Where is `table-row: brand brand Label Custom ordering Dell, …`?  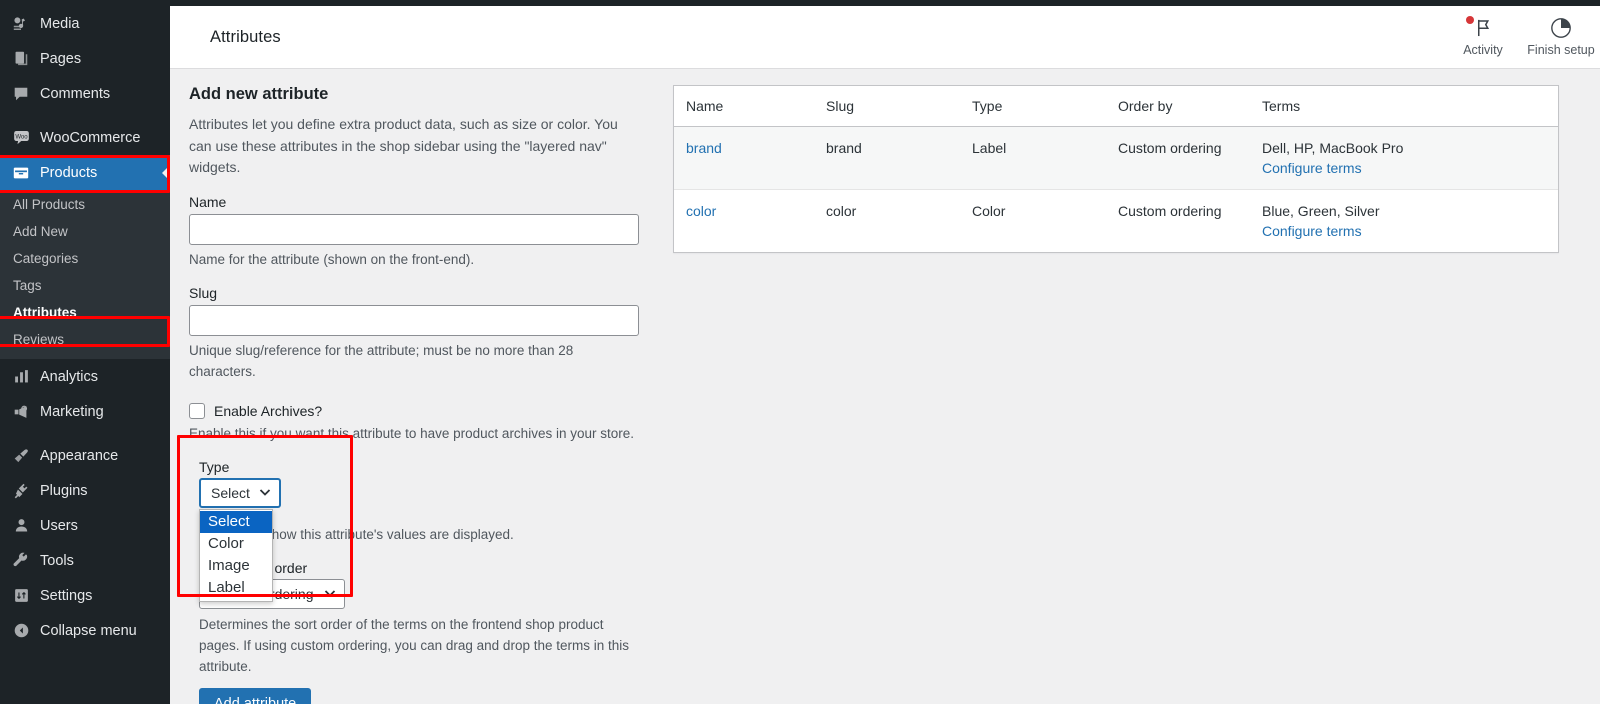
table-row: brand brand Label Custom ordering Dell, … is located at coordinates (1116, 158).